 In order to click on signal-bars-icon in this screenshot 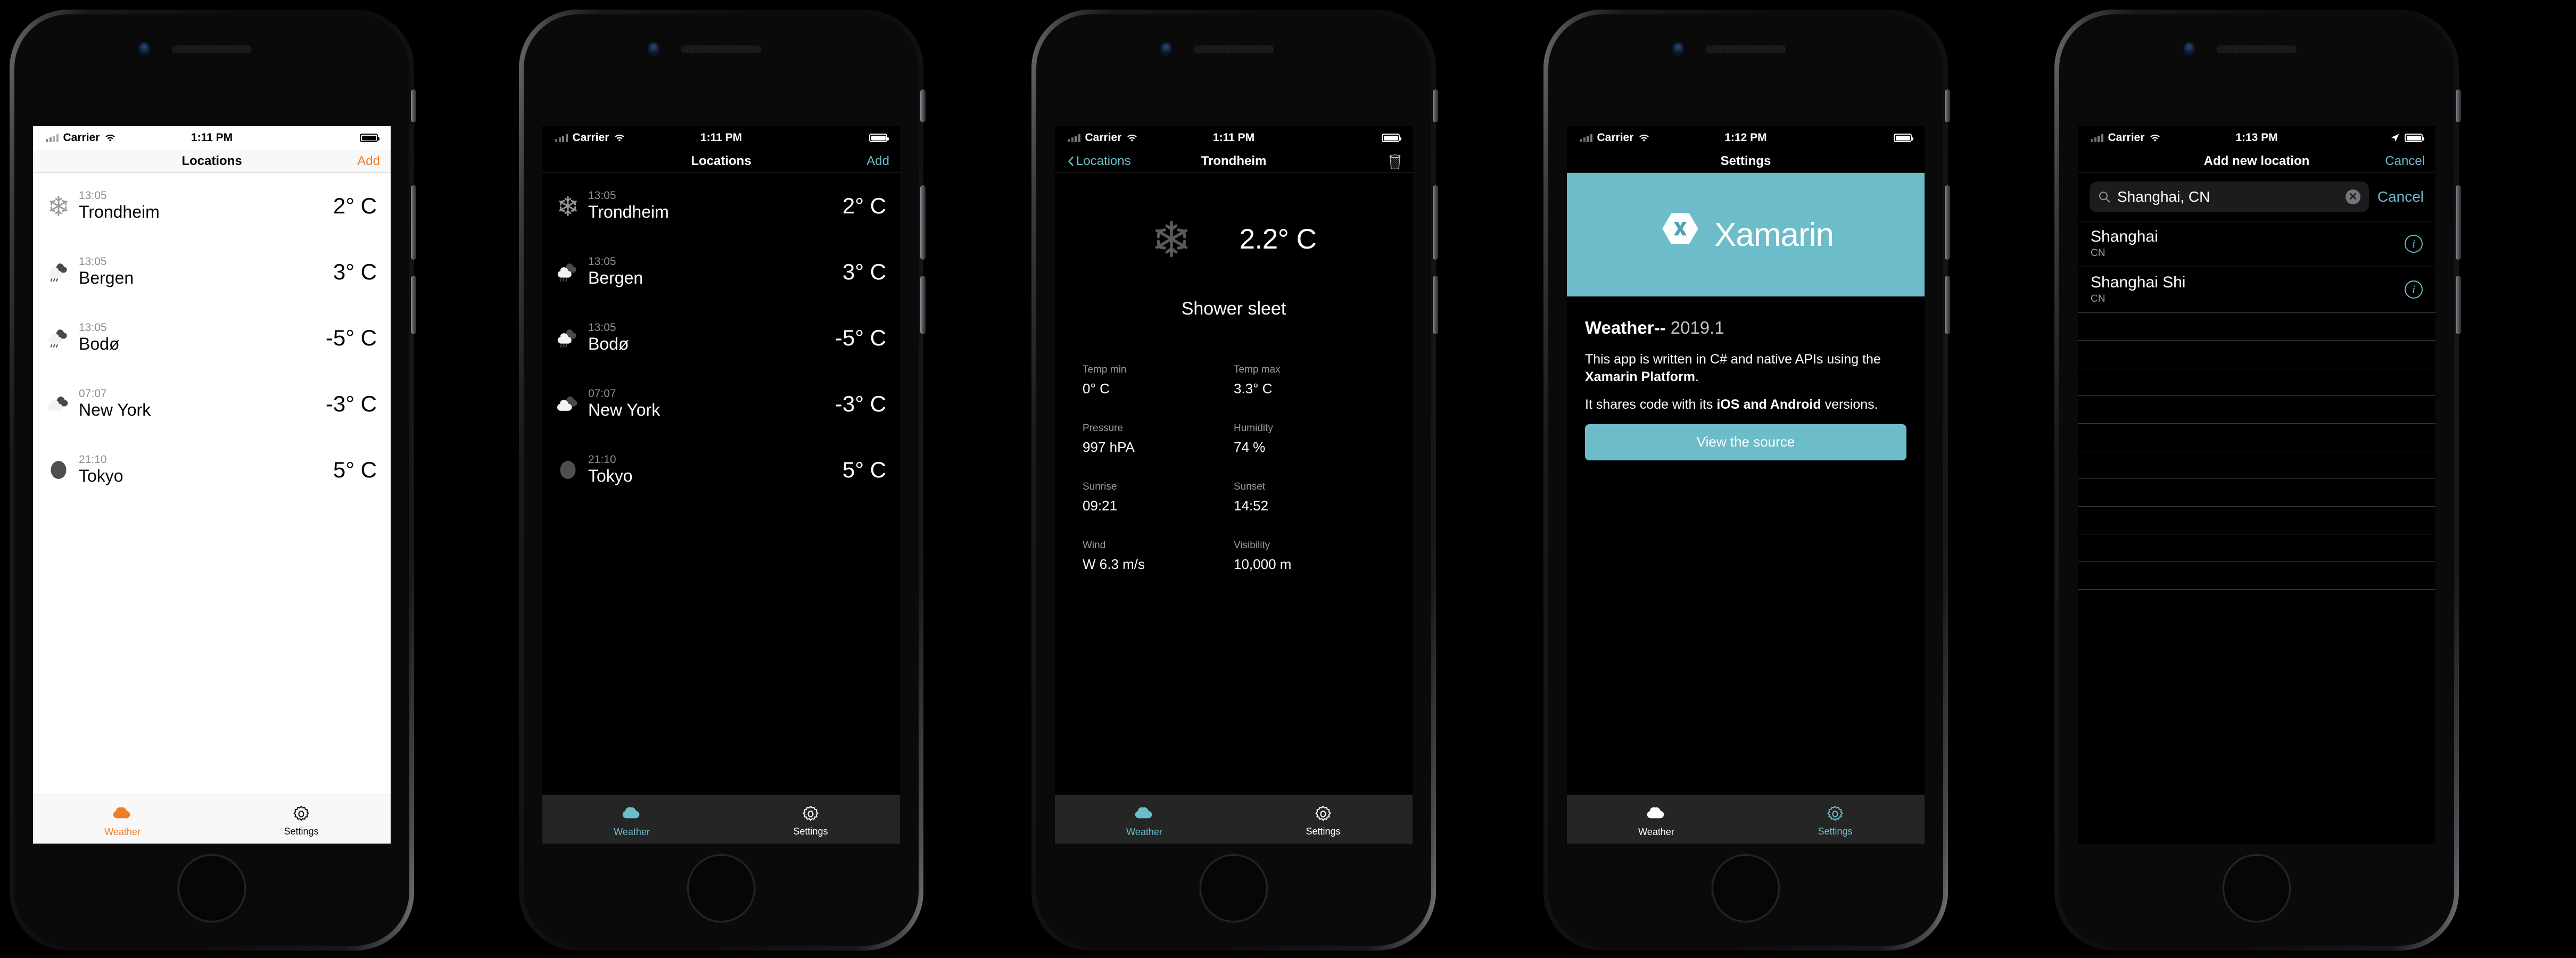, I will do `click(561, 138)`.